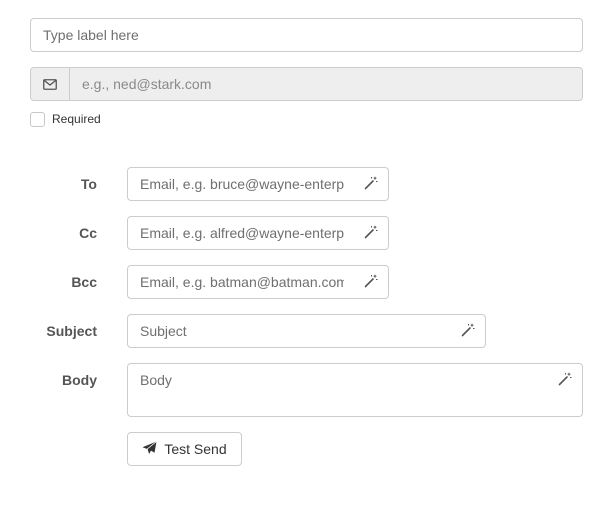 This screenshot has width=598, height=510. I want to click on bcc-label: Bcc, so click(84, 282).